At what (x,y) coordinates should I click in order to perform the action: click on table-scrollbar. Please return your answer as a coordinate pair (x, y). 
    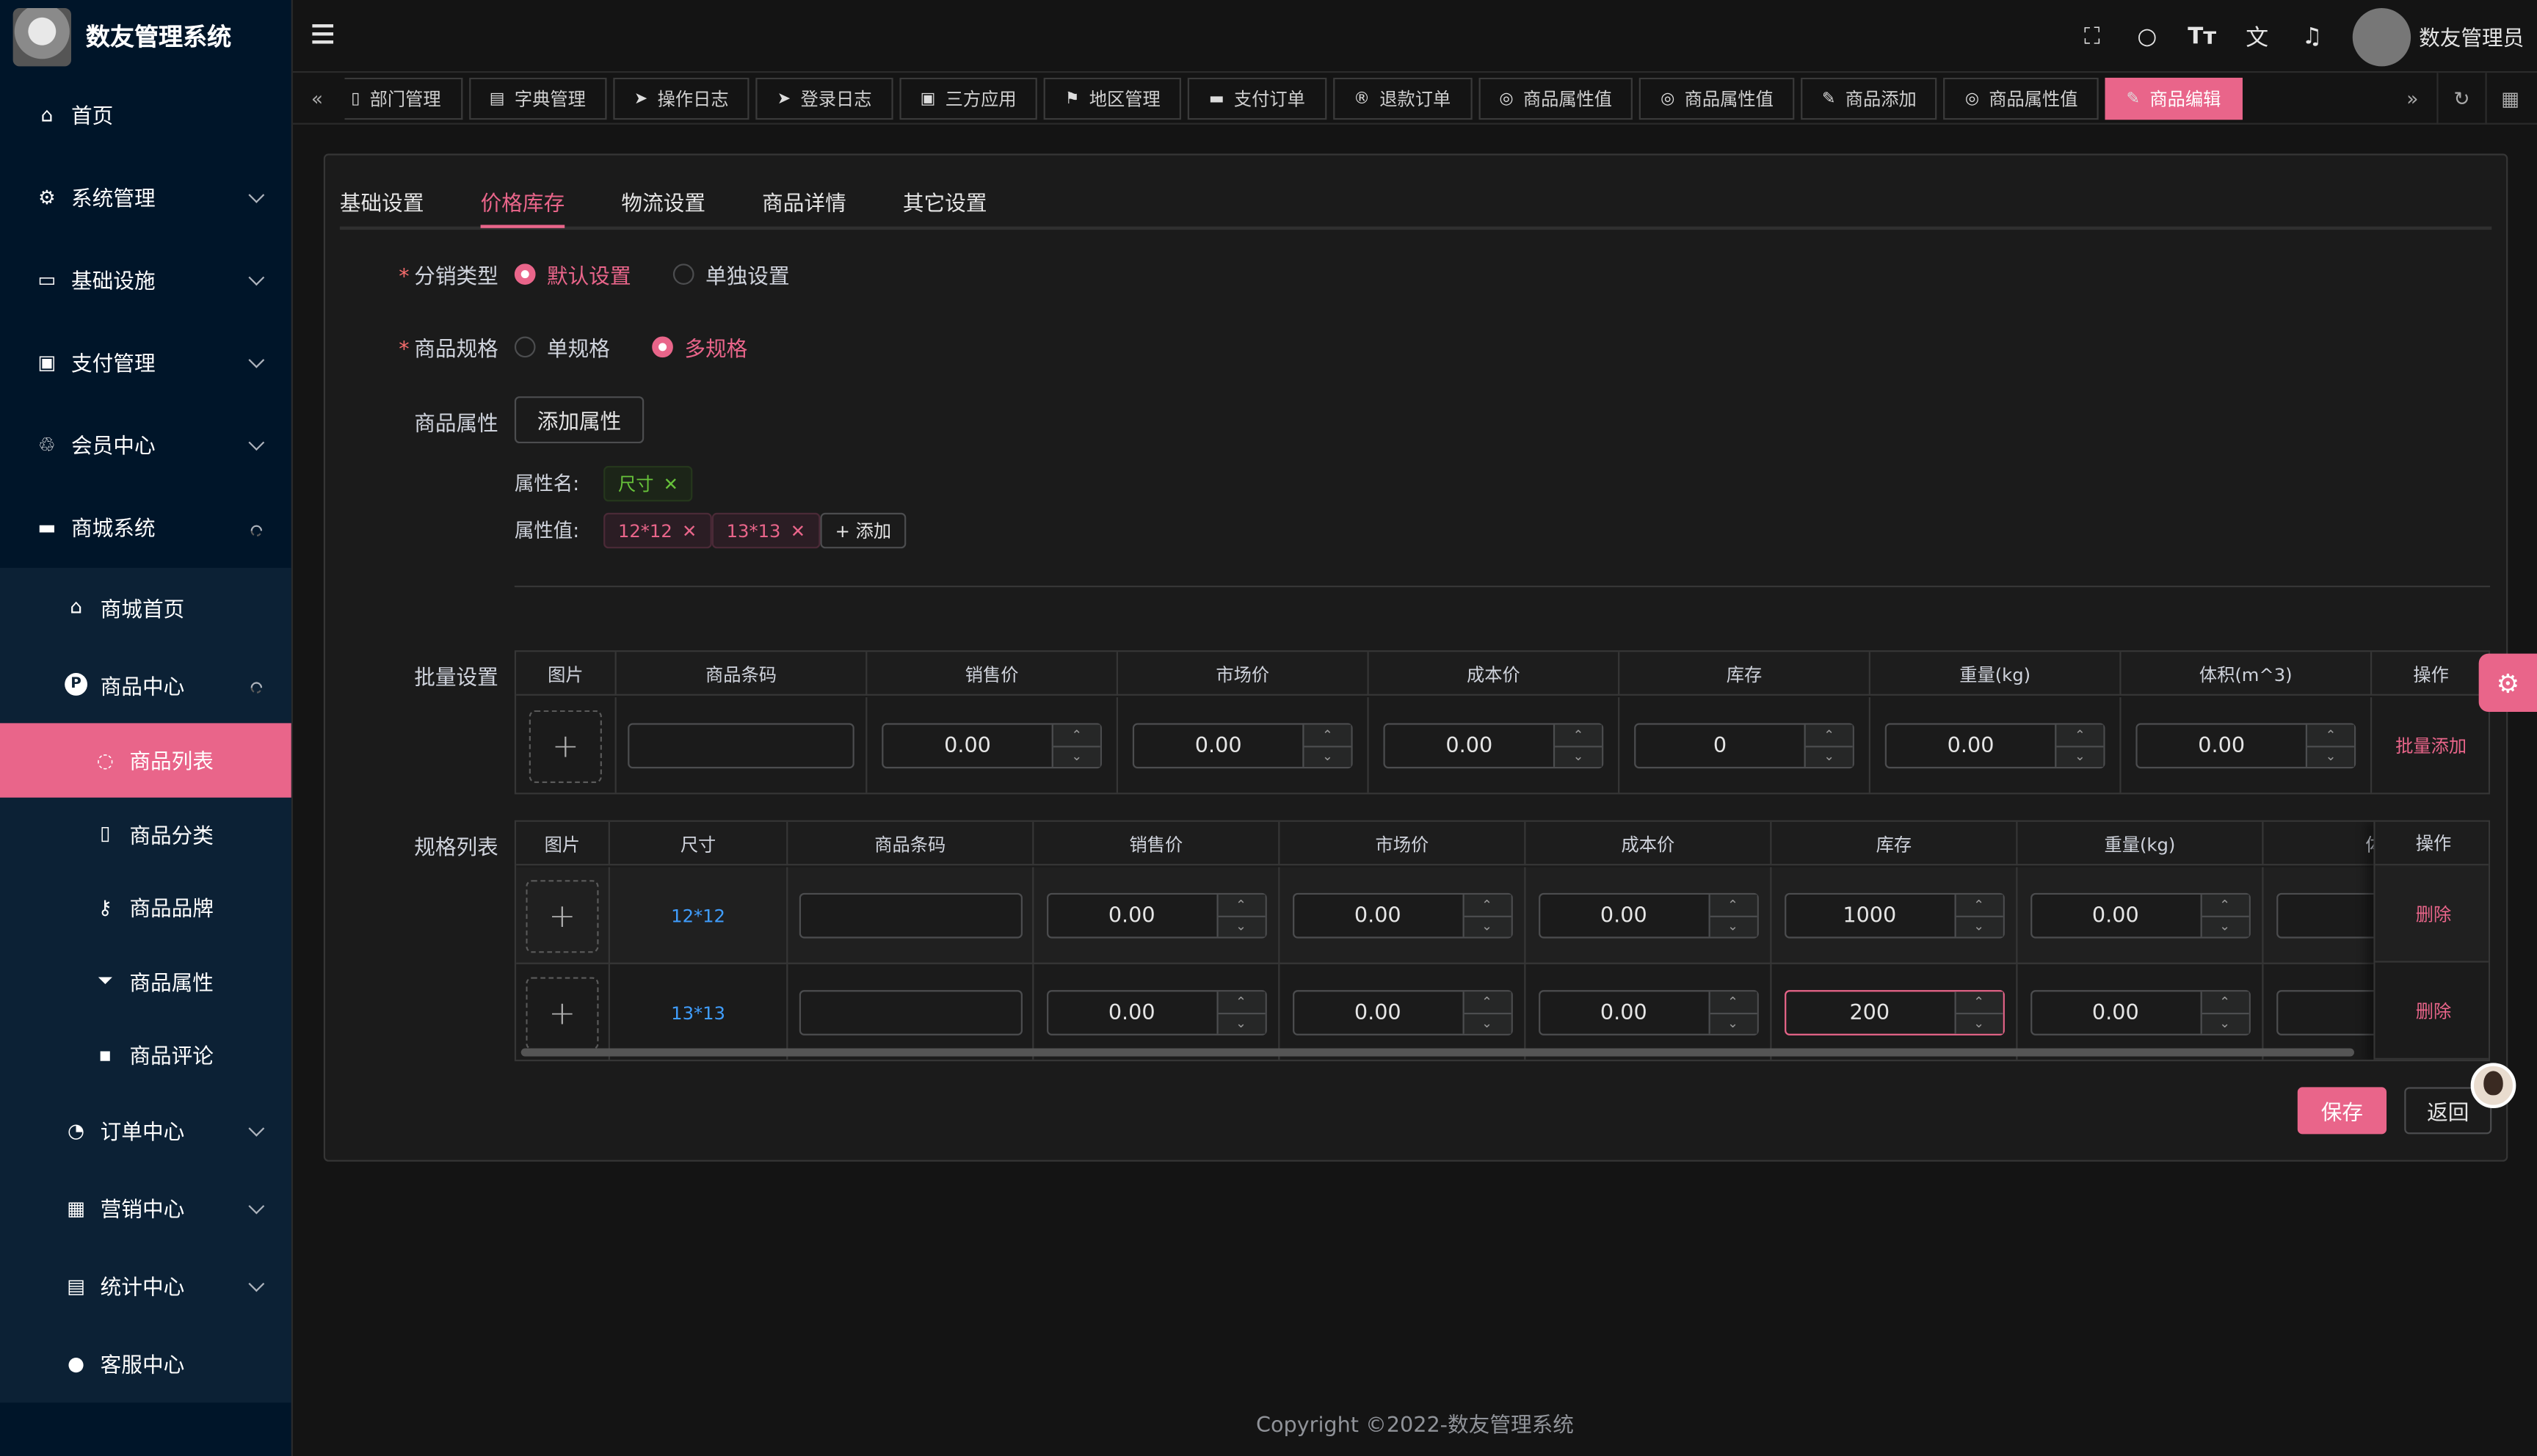
    Looking at the image, I should click on (1437, 1052).